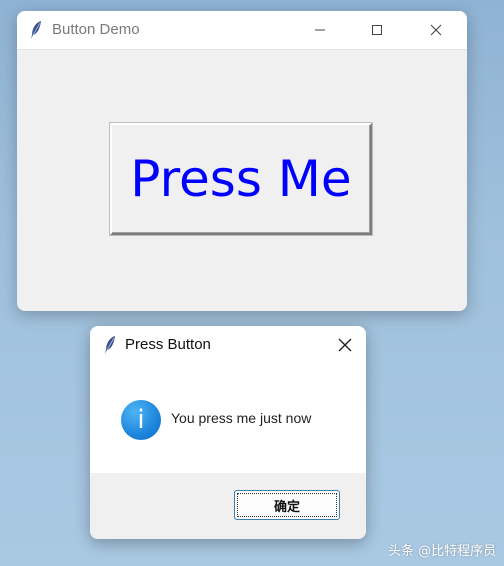  What do you see at coordinates (242, 30) in the screenshot?
I see `main-window-titlebar: Button Demo` at bounding box center [242, 30].